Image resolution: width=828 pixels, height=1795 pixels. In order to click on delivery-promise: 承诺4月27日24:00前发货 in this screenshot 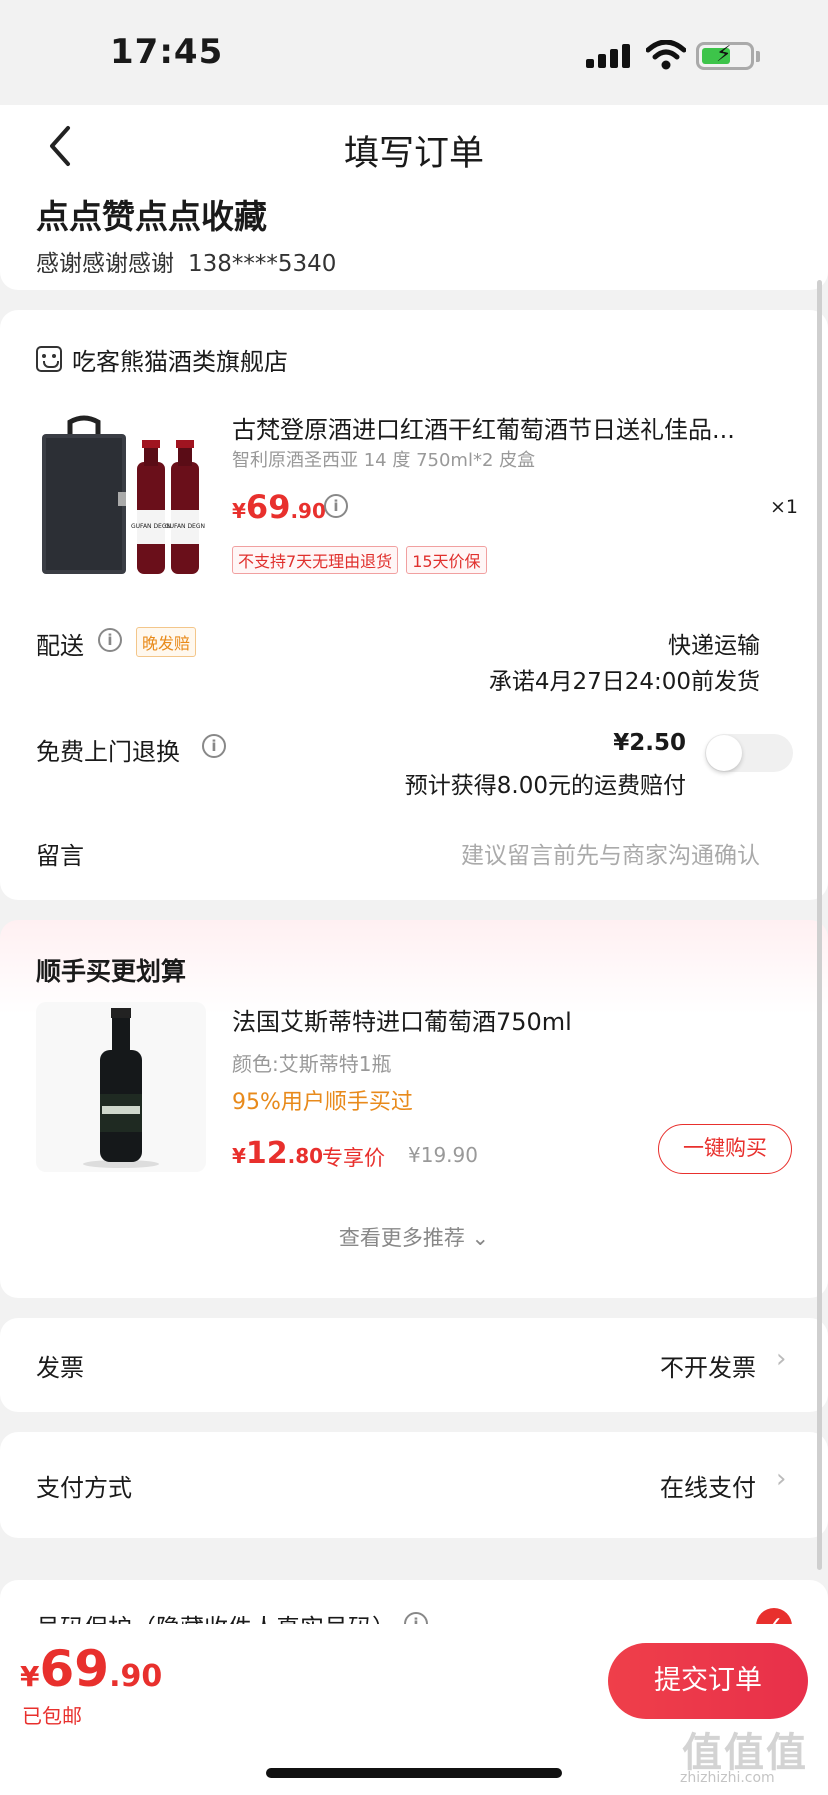, I will do `click(624, 682)`.